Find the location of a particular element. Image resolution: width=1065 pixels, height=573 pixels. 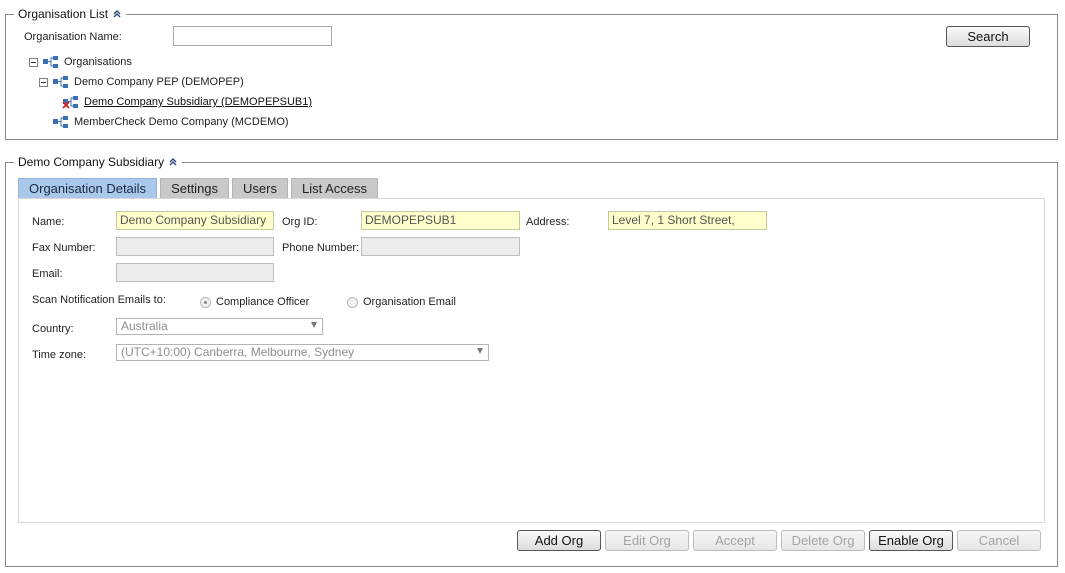

tree-node-demo-company-subsidiary: Demo Company Subsidiary (DEMOPEPSUB1) is located at coordinates (187, 102).